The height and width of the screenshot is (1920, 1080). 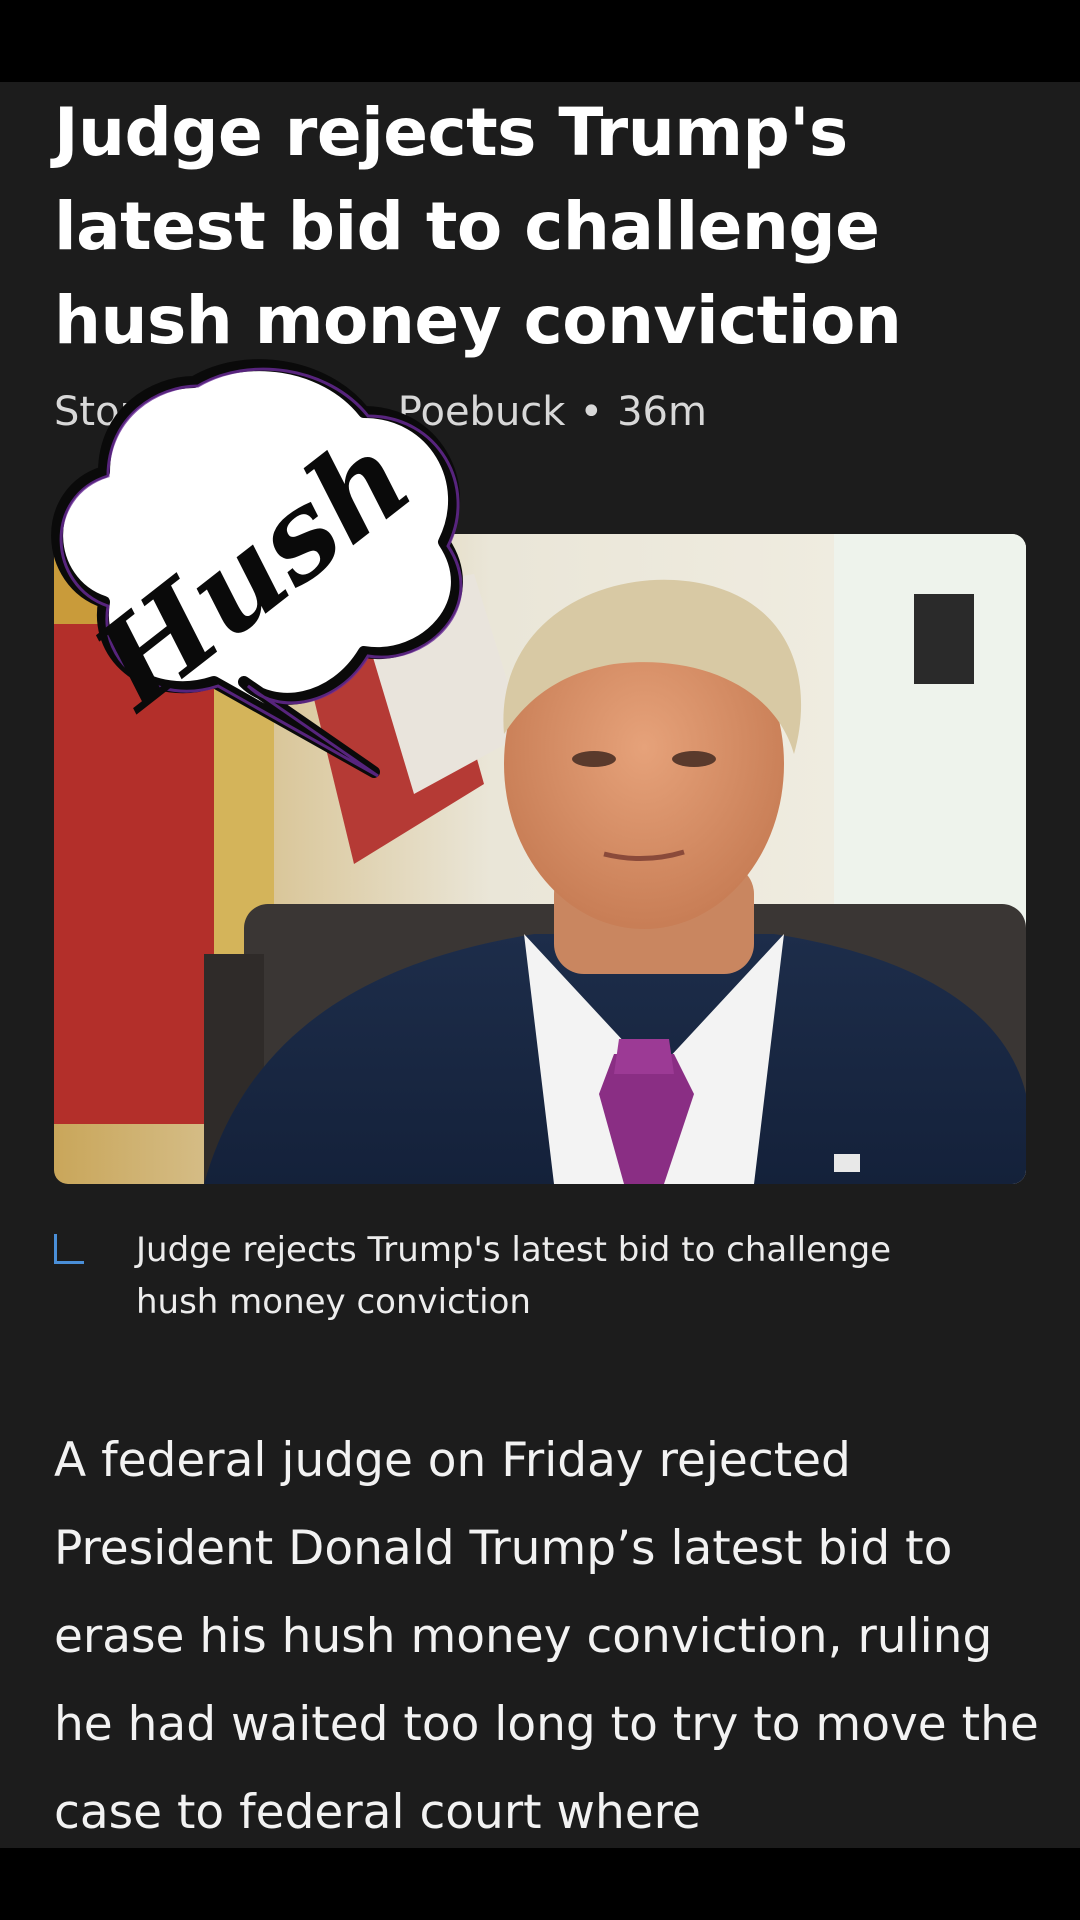 What do you see at coordinates (662, 412) in the screenshot?
I see `byline-time: 36m` at bounding box center [662, 412].